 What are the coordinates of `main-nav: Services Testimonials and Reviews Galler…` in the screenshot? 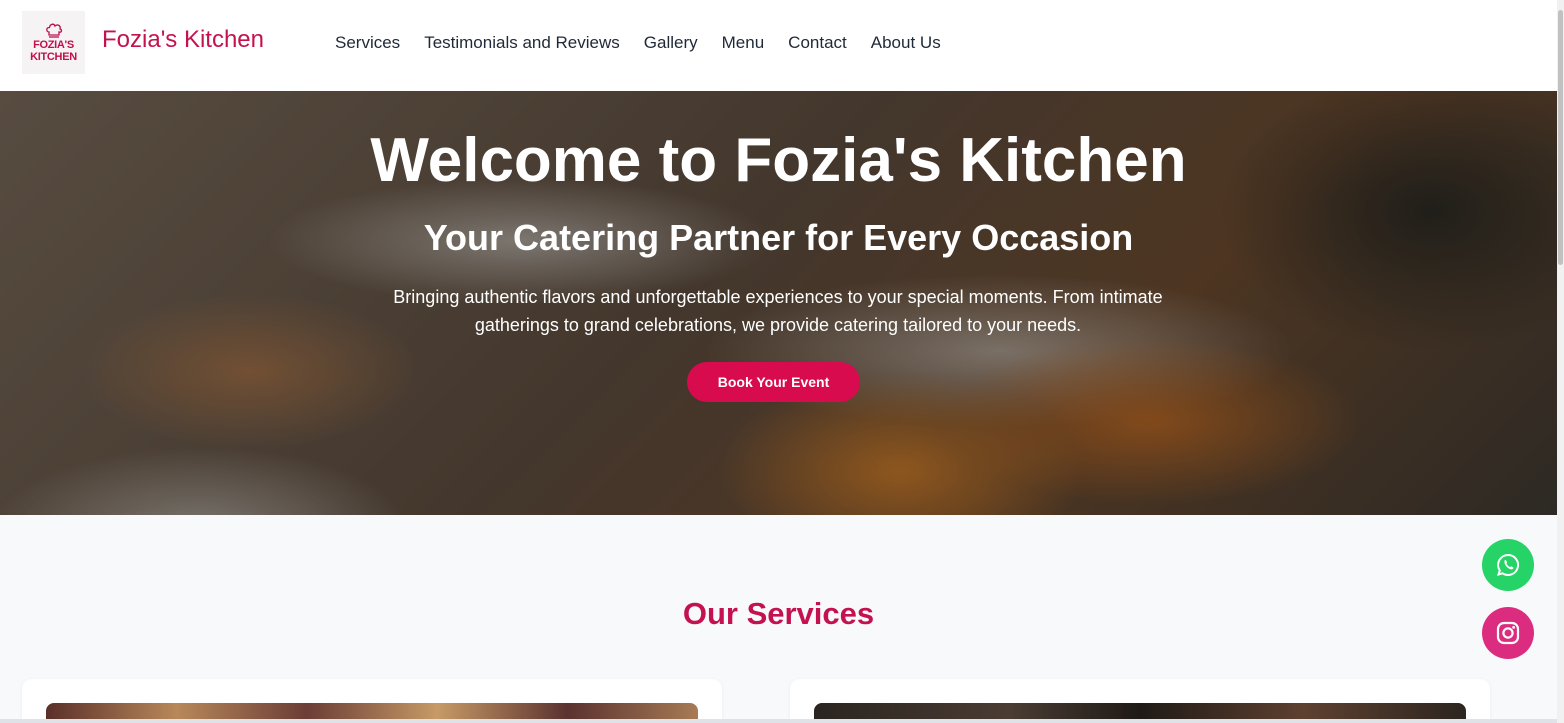 It's located at (638, 43).